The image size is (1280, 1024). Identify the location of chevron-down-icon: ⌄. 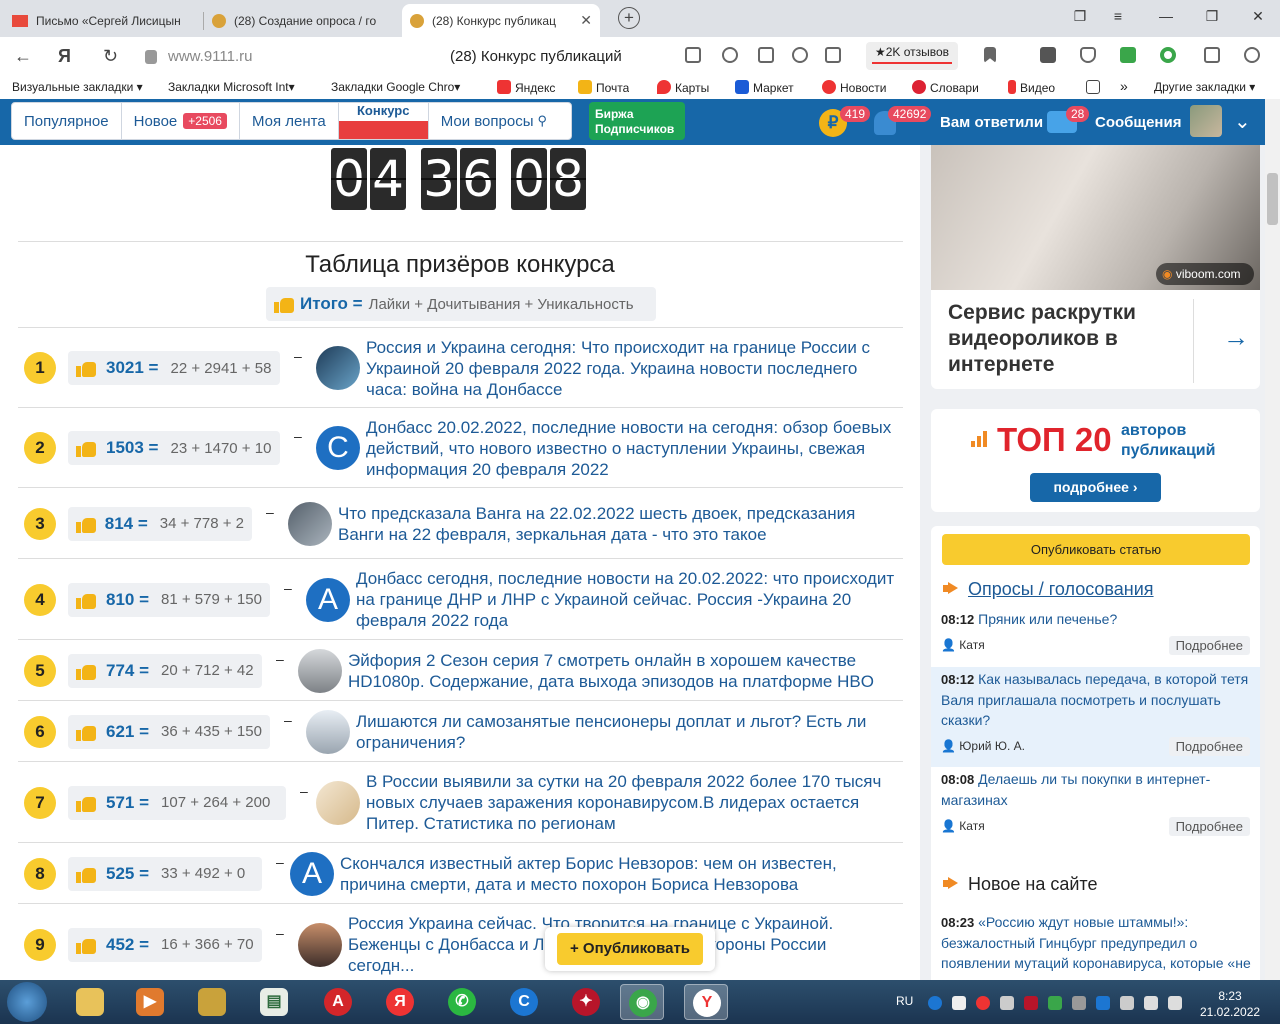
(1242, 121).